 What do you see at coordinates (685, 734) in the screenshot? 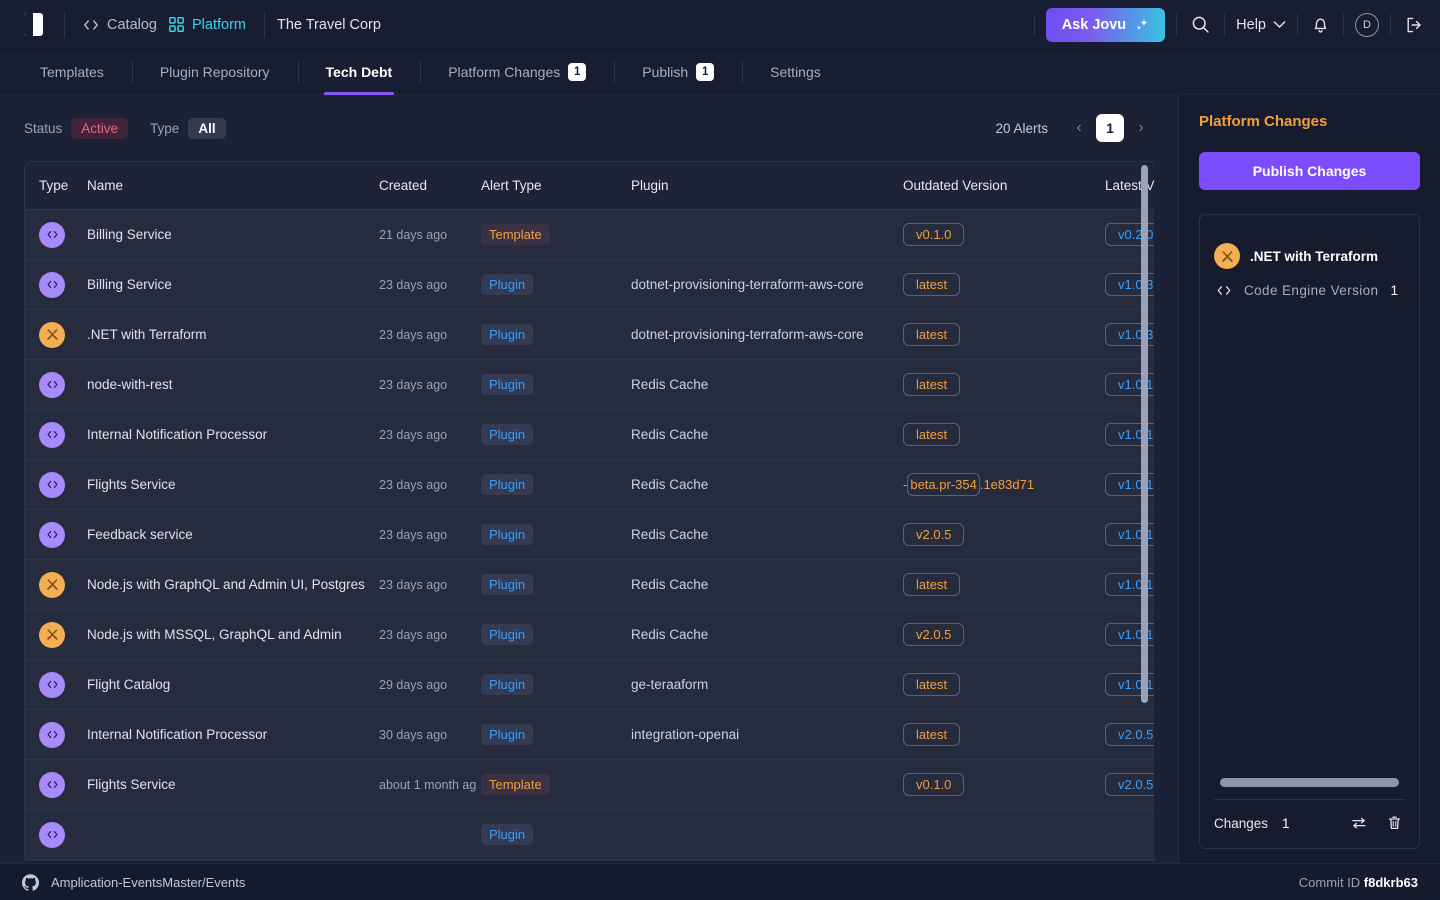
I see `row-plugin: integration-openai` at bounding box center [685, 734].